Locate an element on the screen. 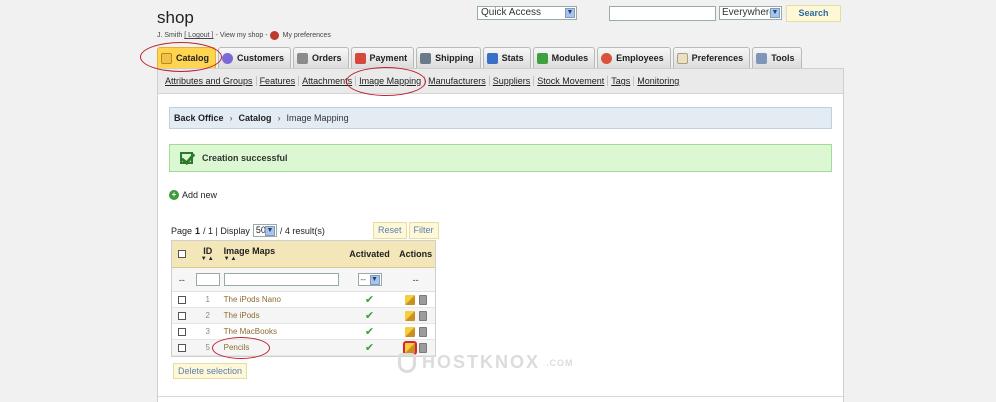 The image size is (996, 402). tab-label: Orders is located at coordinates (327, 58).